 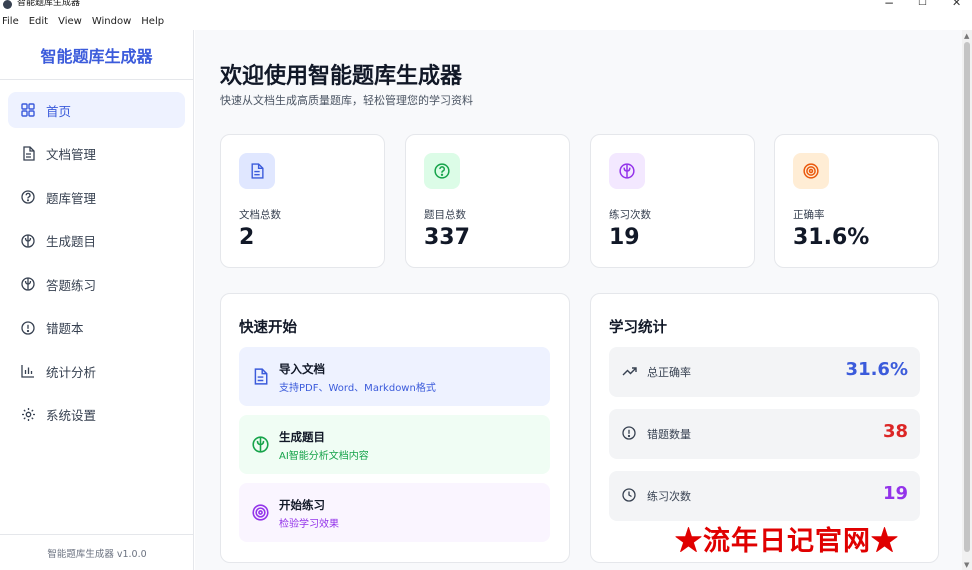 What do you see at coordinates (764, 372) in the screenshot?
I see `stat-row-accuracy: 总正确率 31.6%` at bounding box center [764, 372].